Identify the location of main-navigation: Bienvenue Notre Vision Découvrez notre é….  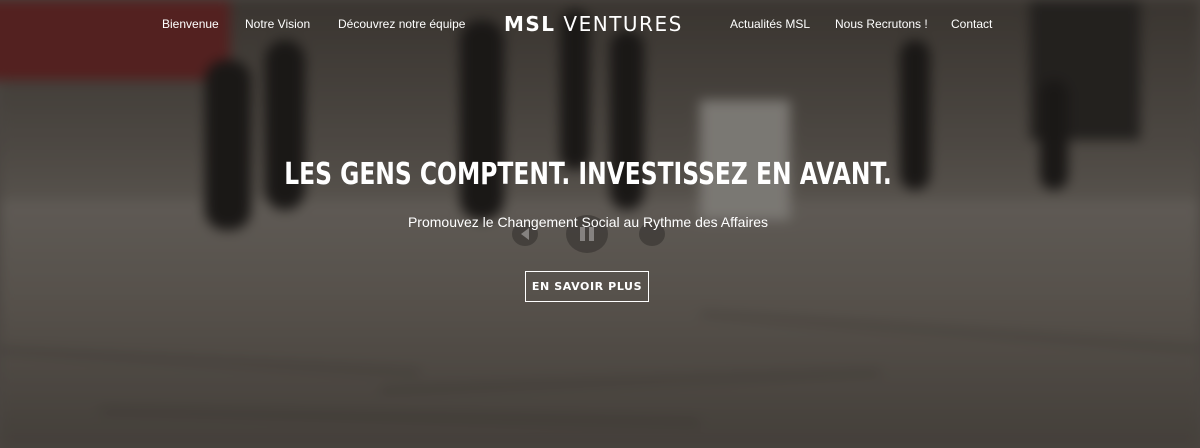
(600, 25).